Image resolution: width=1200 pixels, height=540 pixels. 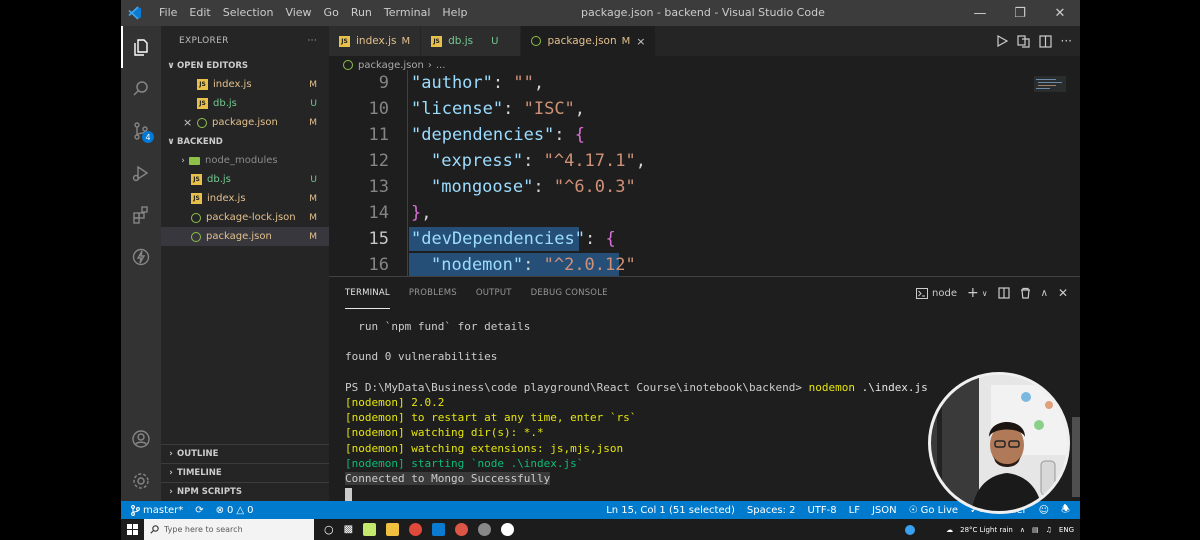 I want to click on terminal-output-text: Connected to Mongo Successfully, so click(x=448, y=479).